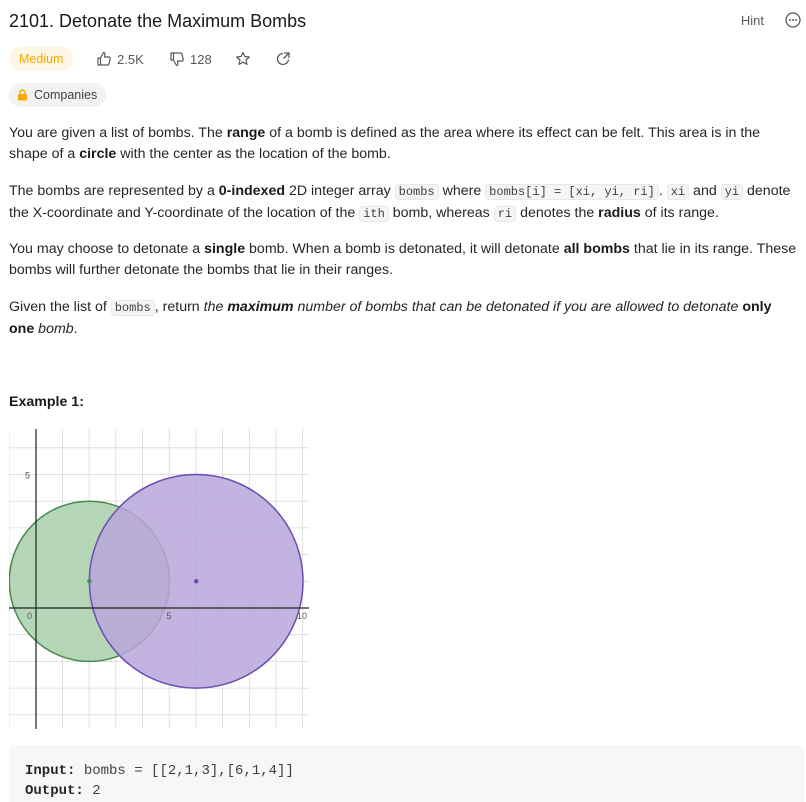 This screenshot has width=806, height=802. Describe the element at coordinates (215, 307) in the screenshot. I see `text-italic: the` at that location.